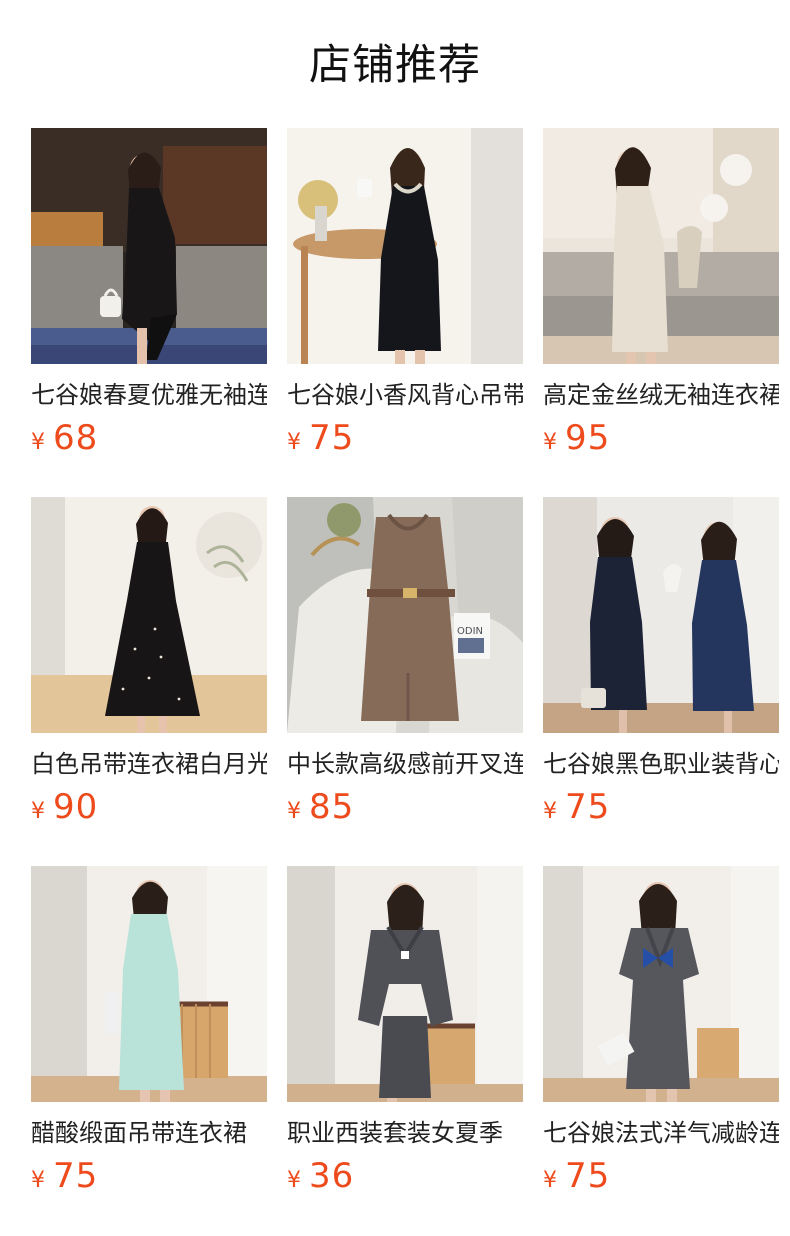 The image size is (790, 1236). Describe the element at coordinates (76, 807) in the screenshot. I see `price-value: 90` at that location.